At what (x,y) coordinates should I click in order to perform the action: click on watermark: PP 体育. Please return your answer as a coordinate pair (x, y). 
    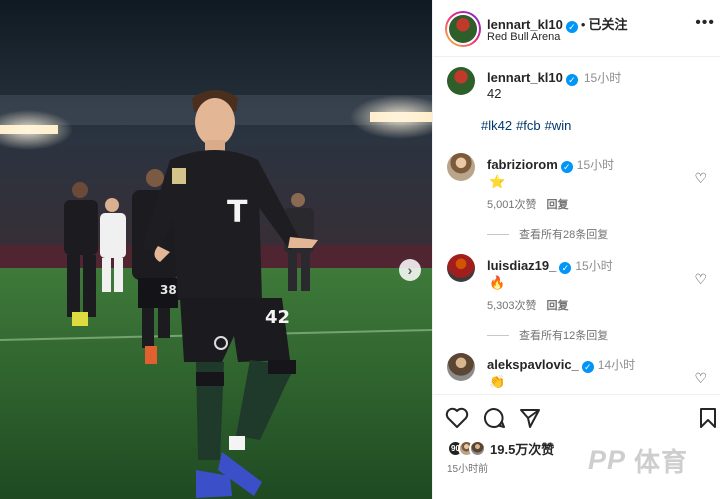
    Looking at the image, I should click on (638, 460).